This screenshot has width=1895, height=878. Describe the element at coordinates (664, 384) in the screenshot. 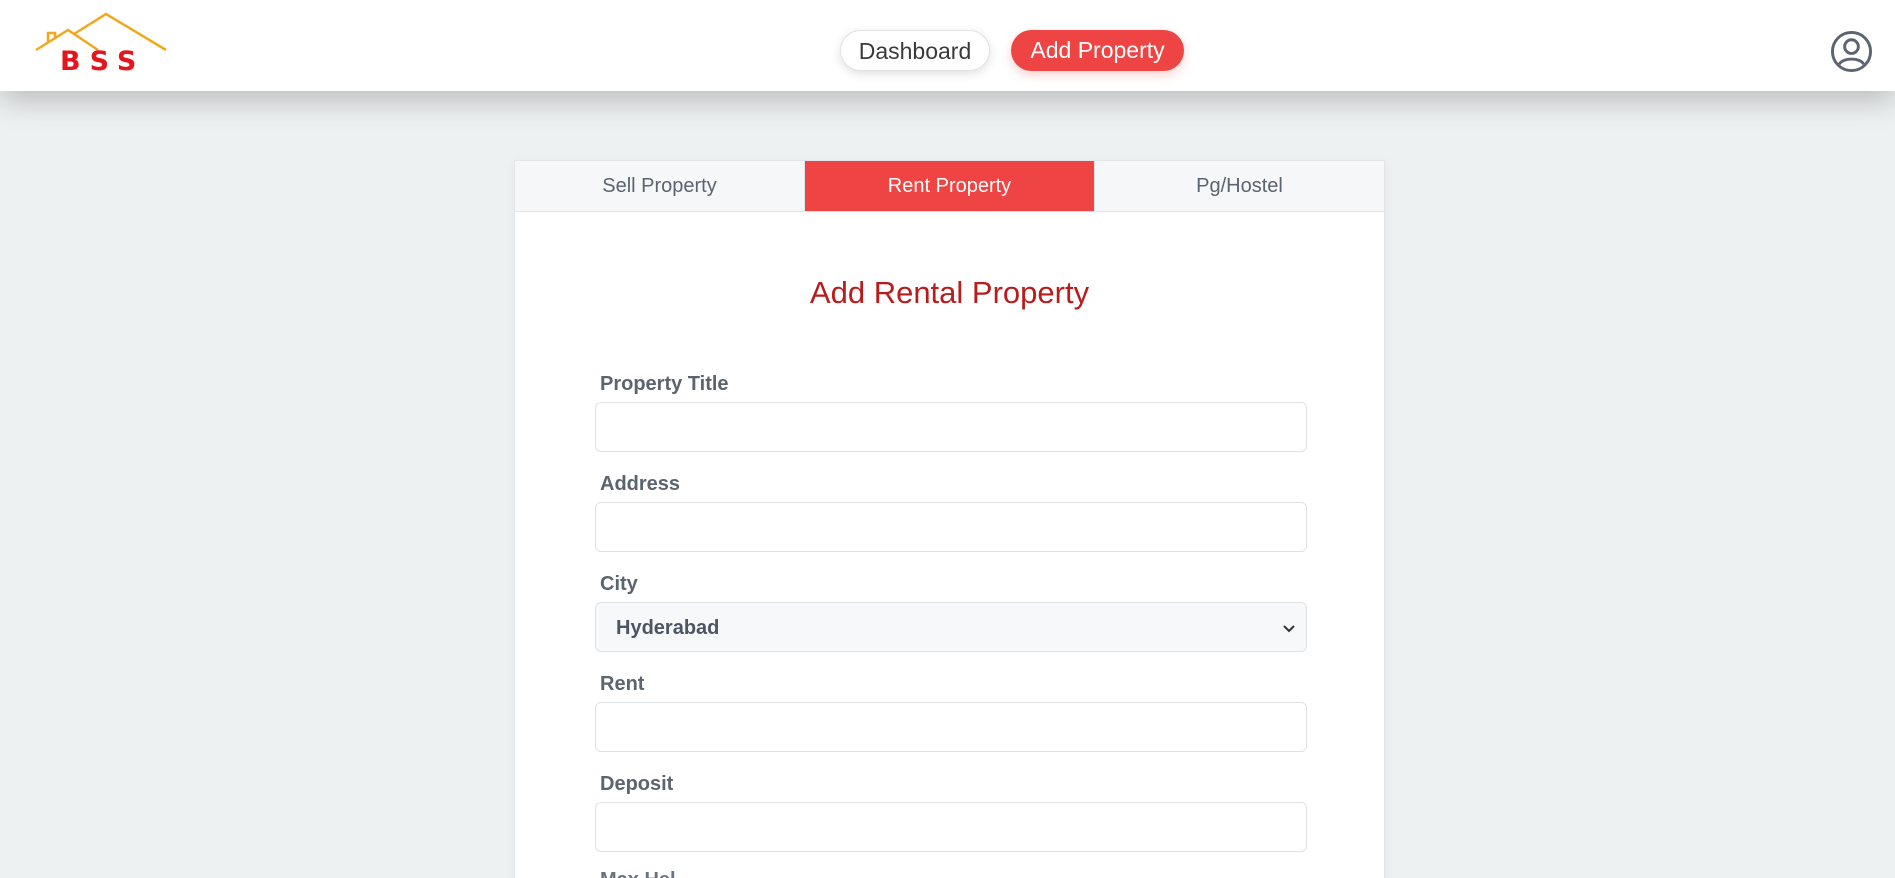

I see `property-title-label: Property Title` at that location.